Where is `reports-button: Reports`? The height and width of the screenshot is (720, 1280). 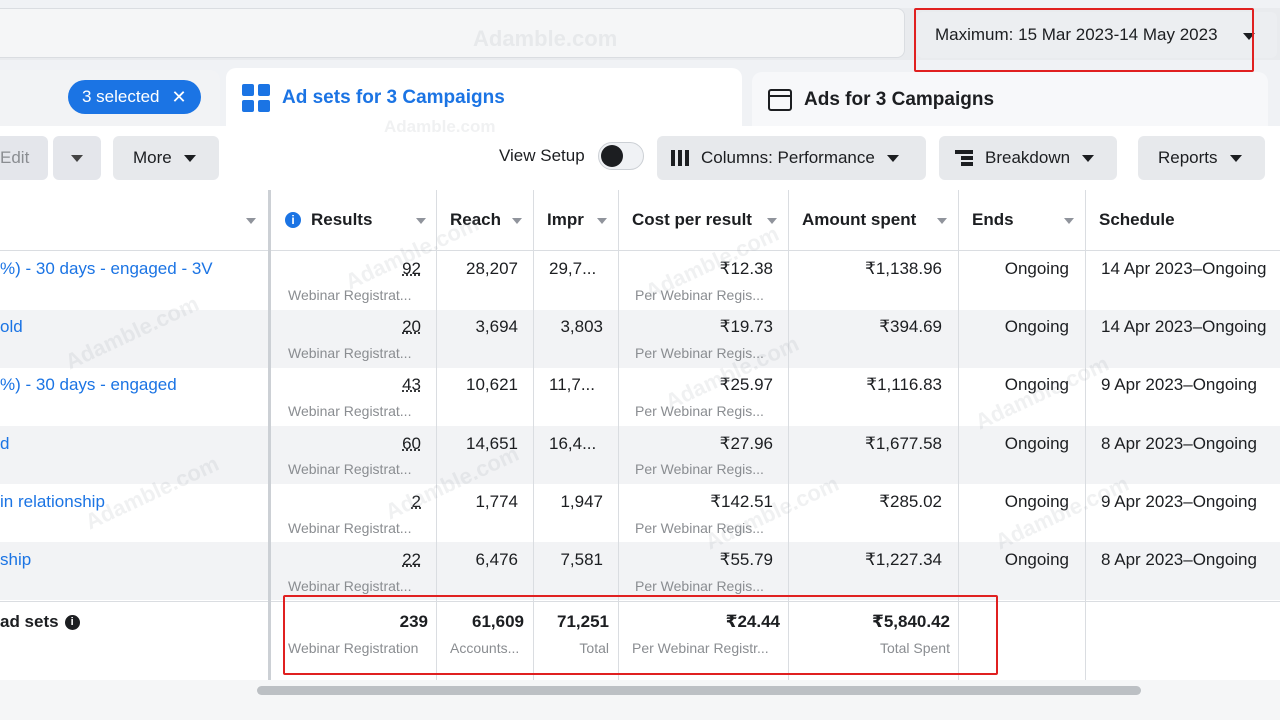 reports-button: Reports is located at coordinates (1201, 158).